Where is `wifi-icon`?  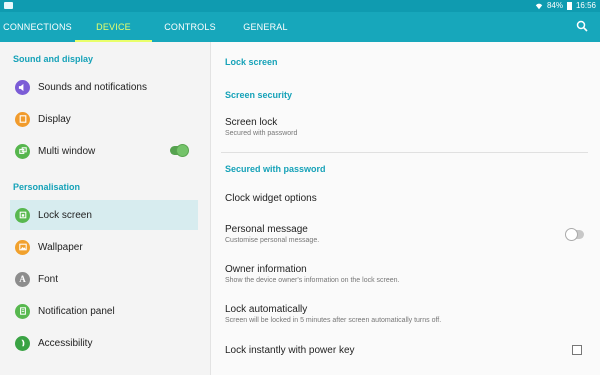
wifi-icon is located at coordinates (539, 6).